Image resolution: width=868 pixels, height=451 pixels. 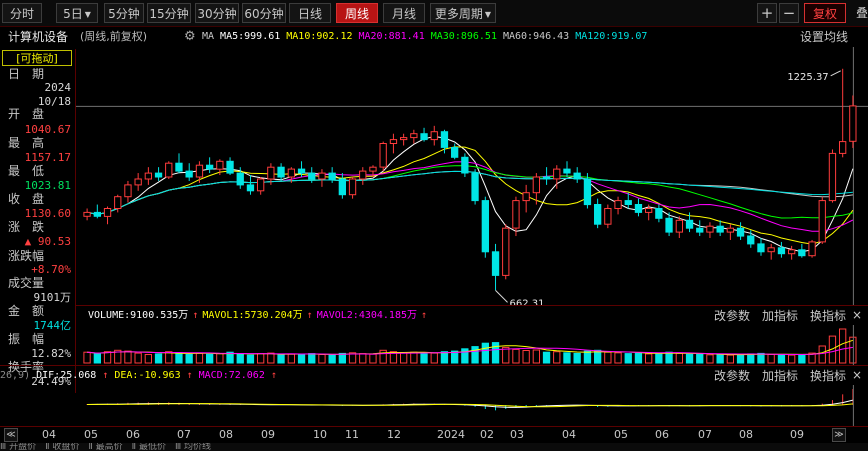 I want to click on macd-pane, so click(x=434, y=405).